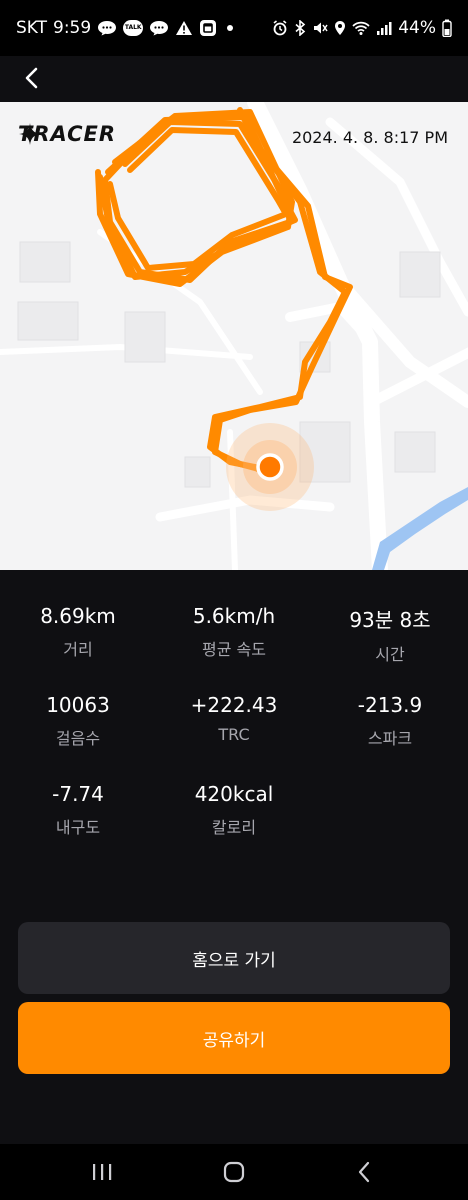 The width and height of the screenshot is (468, 1200). I want to click on recent-apps-button, so click(102, 1172).